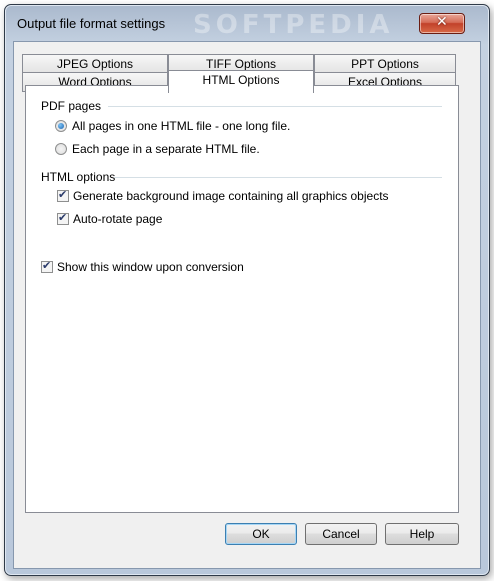 The width and height of the screenshot is (494, 581). I want to click on cancel-button: Cancel, so click(341, 534).